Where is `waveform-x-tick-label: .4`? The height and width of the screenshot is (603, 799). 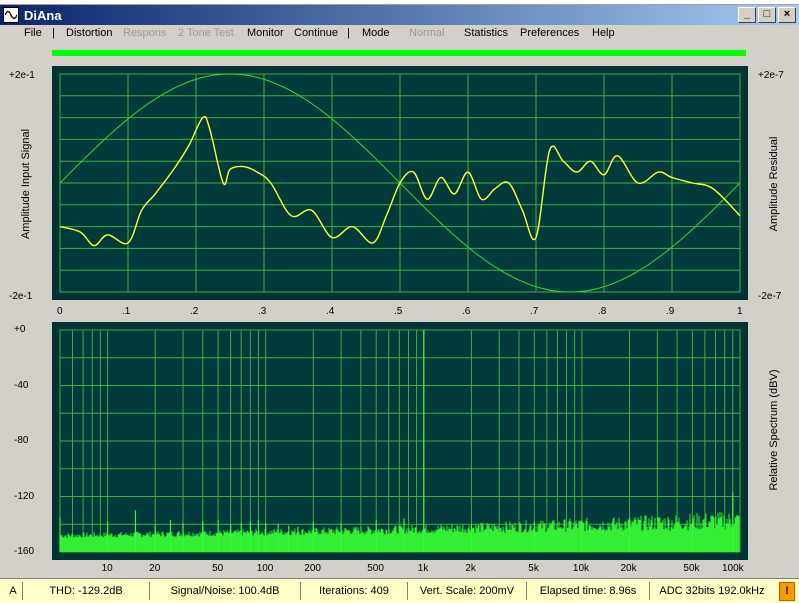
waveform-x-tick-label: .4 is located at coordinates (330, 311).